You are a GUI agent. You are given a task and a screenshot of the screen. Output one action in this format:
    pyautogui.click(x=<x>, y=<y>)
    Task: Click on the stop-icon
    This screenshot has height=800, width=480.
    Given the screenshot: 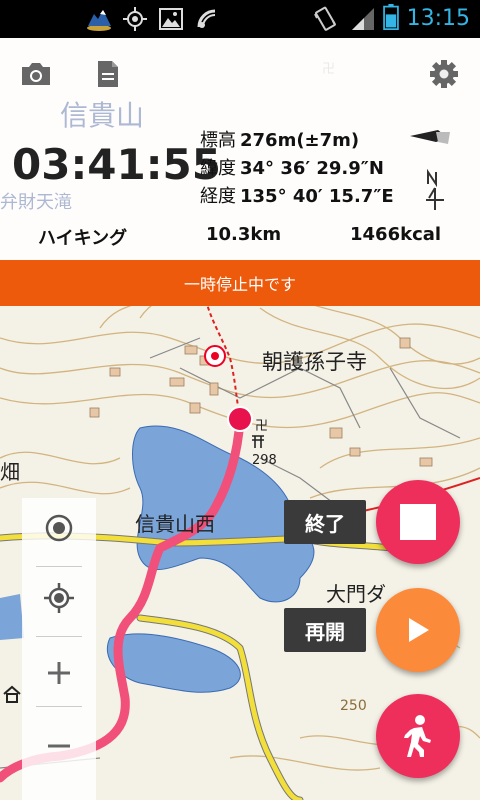 What is the action you would take?
    pyautogui.click(x=418, y=522)
    